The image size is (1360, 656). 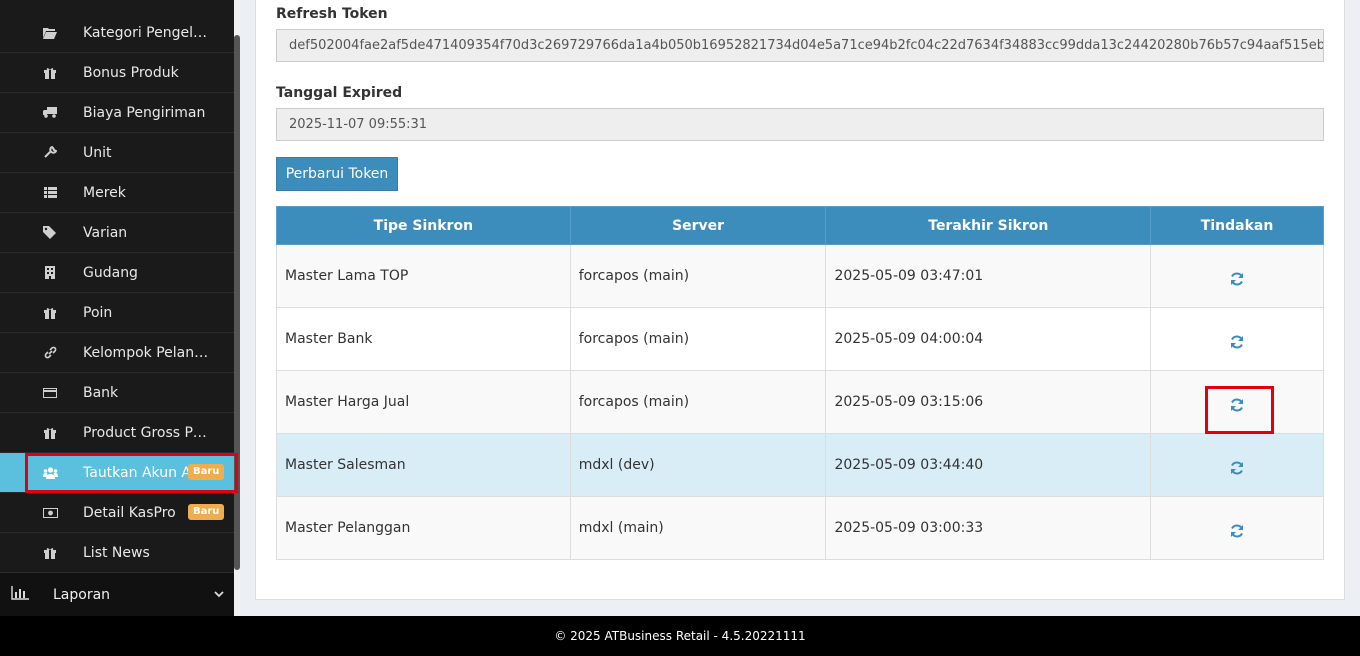 I want to click on sidebar-item-label: Unit, so click(x=97, y=152).